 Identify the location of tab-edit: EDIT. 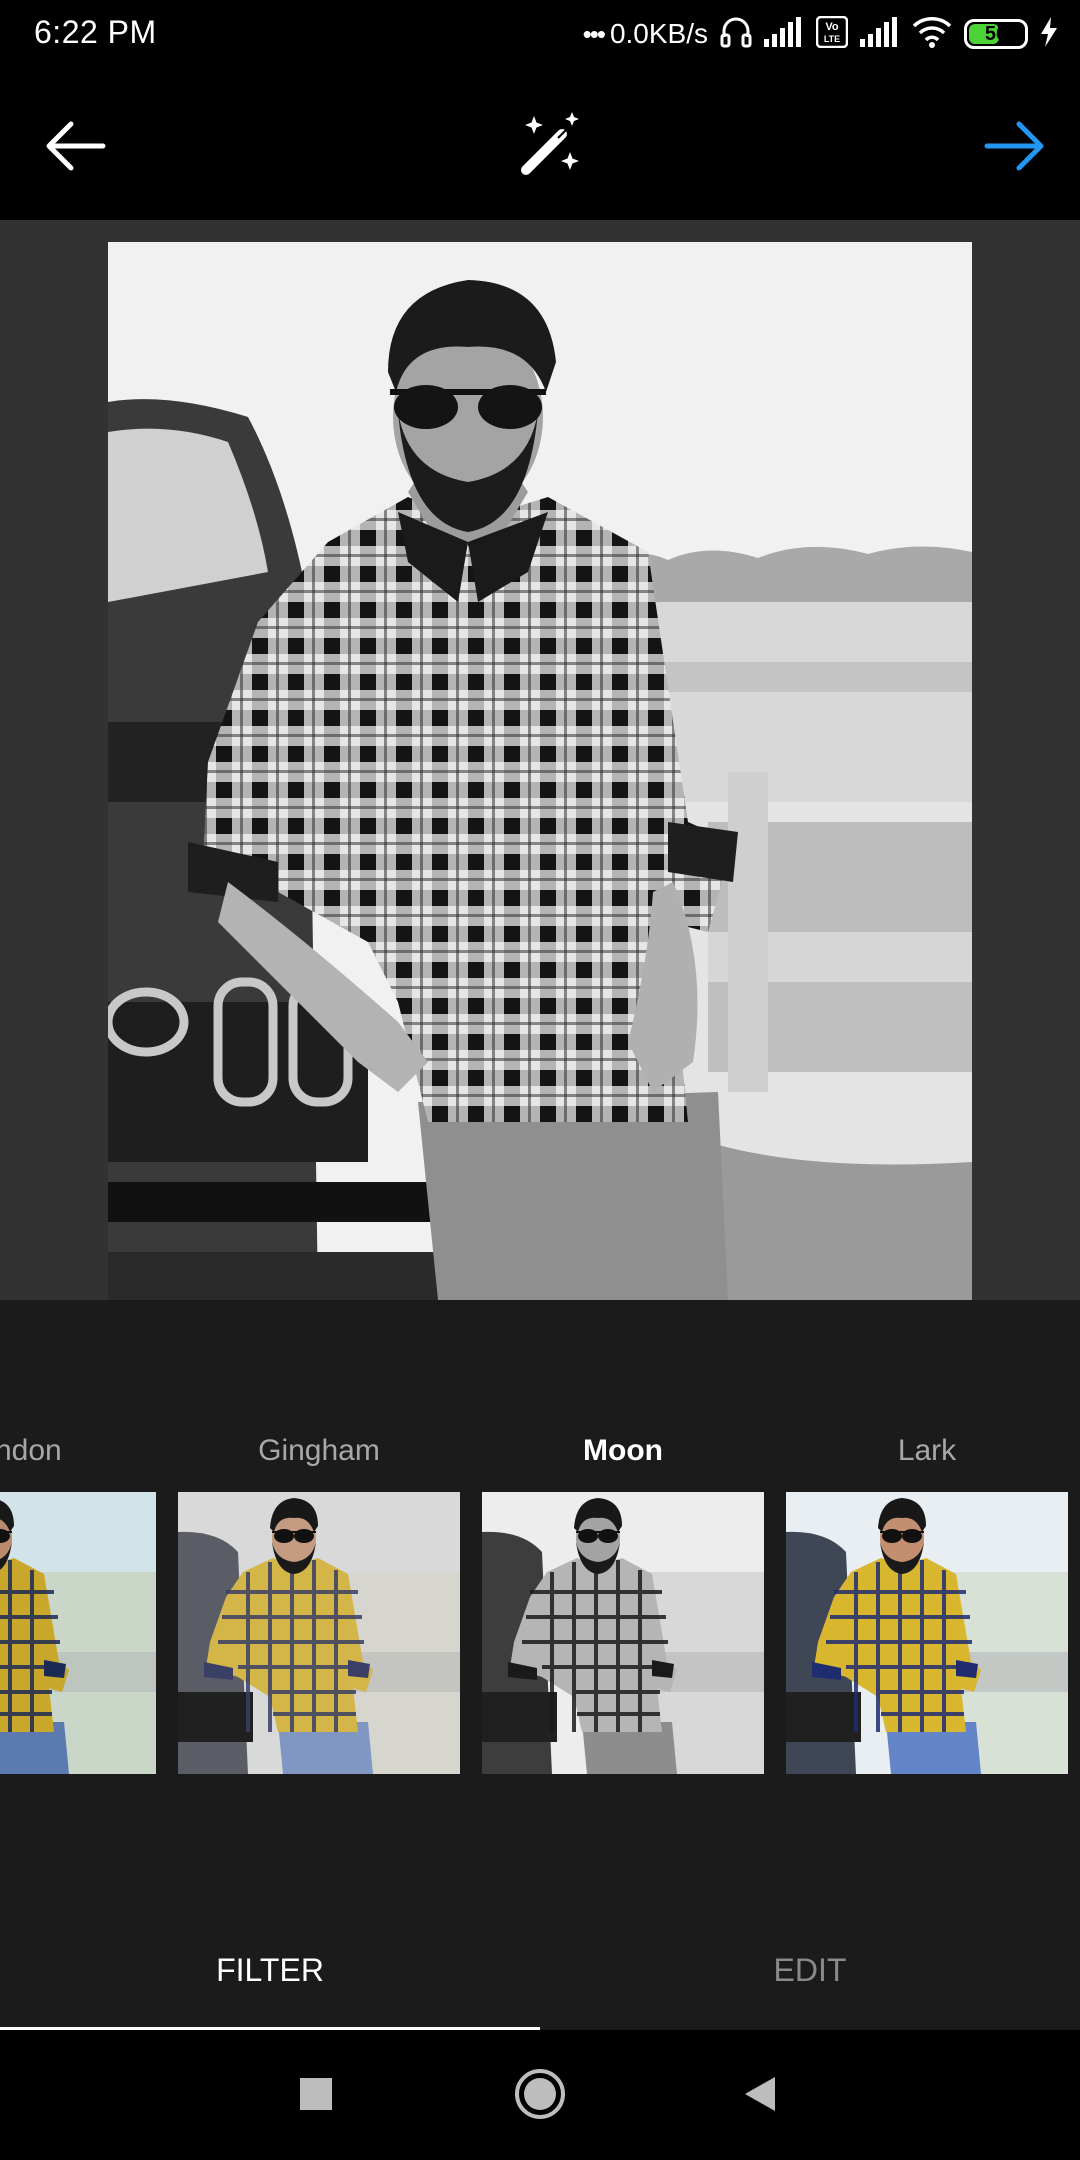
(810, 1980).